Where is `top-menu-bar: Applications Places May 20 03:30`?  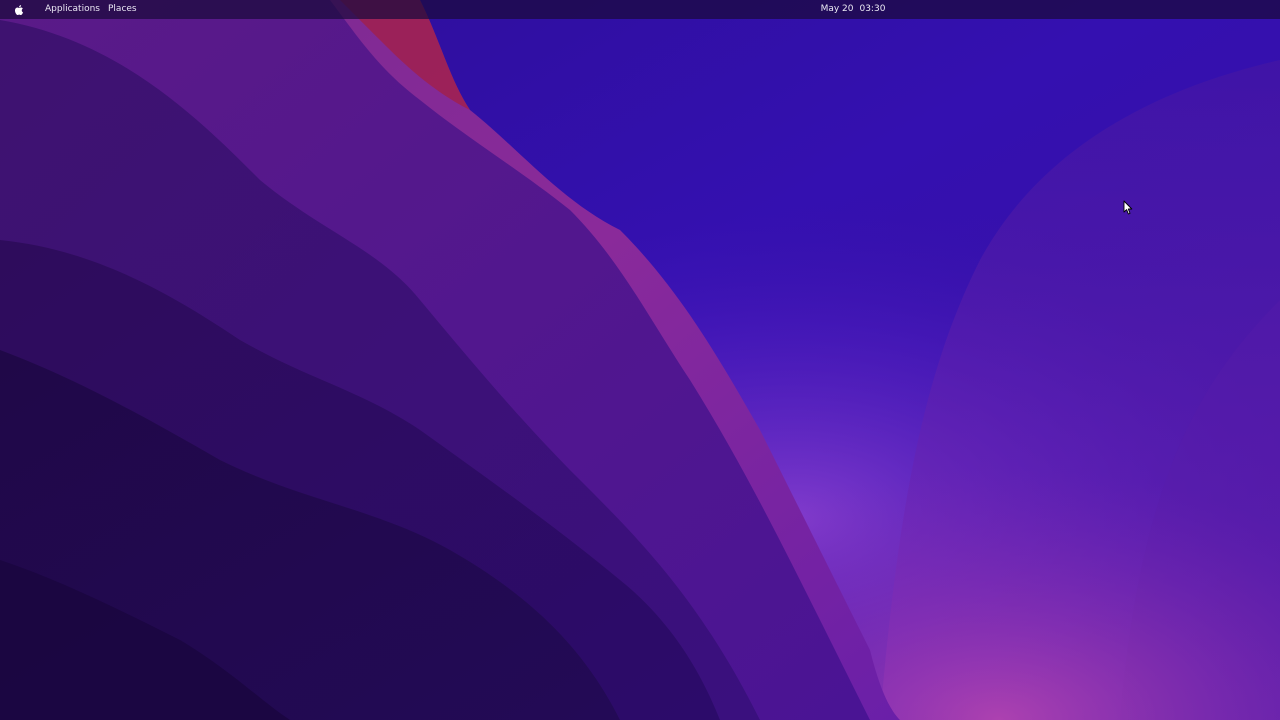
top-menu-bar: Applications Places May 20 03:30 is located at coordinates (640, 9).